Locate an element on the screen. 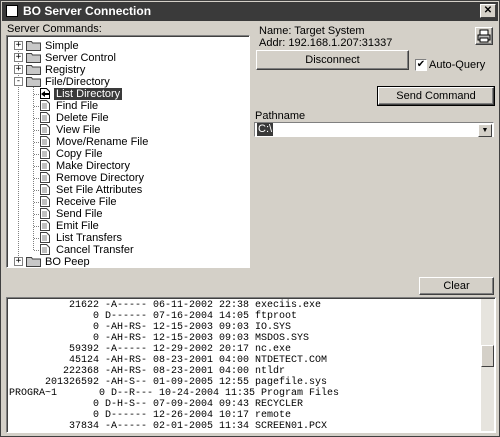 The width and height of the screenshot is (500, 437). tree-node-send-file: Send File is located at coordinates (127, 214).